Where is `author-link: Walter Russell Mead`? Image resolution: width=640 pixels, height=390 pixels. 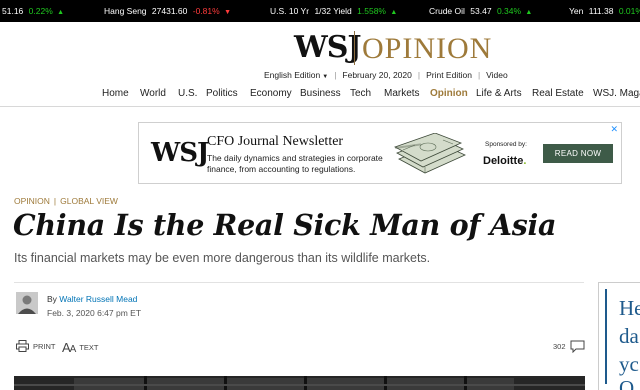 author-link: Walter Russell Mead is located at coordinates (98, 299).